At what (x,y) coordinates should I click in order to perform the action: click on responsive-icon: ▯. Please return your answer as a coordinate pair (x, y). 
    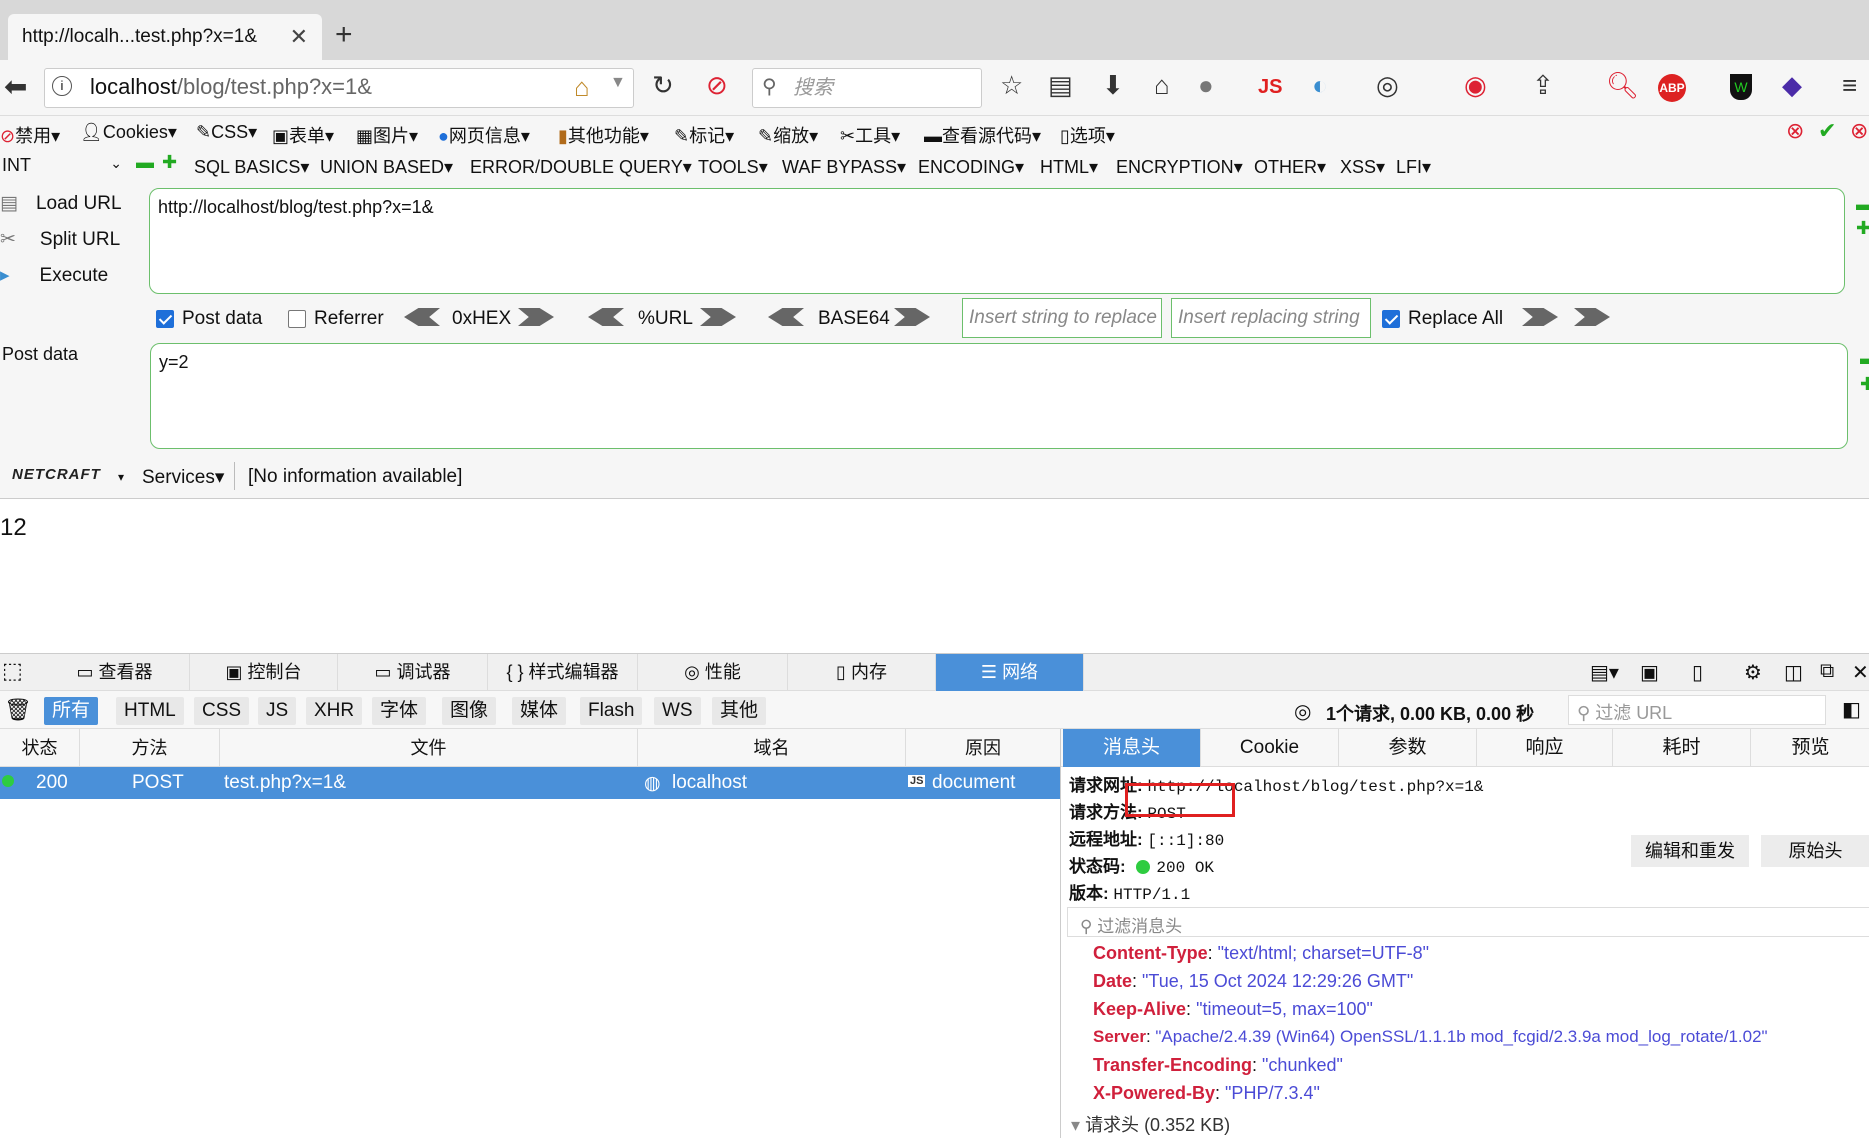
    Looking at the image, I should click on (1697, 672).